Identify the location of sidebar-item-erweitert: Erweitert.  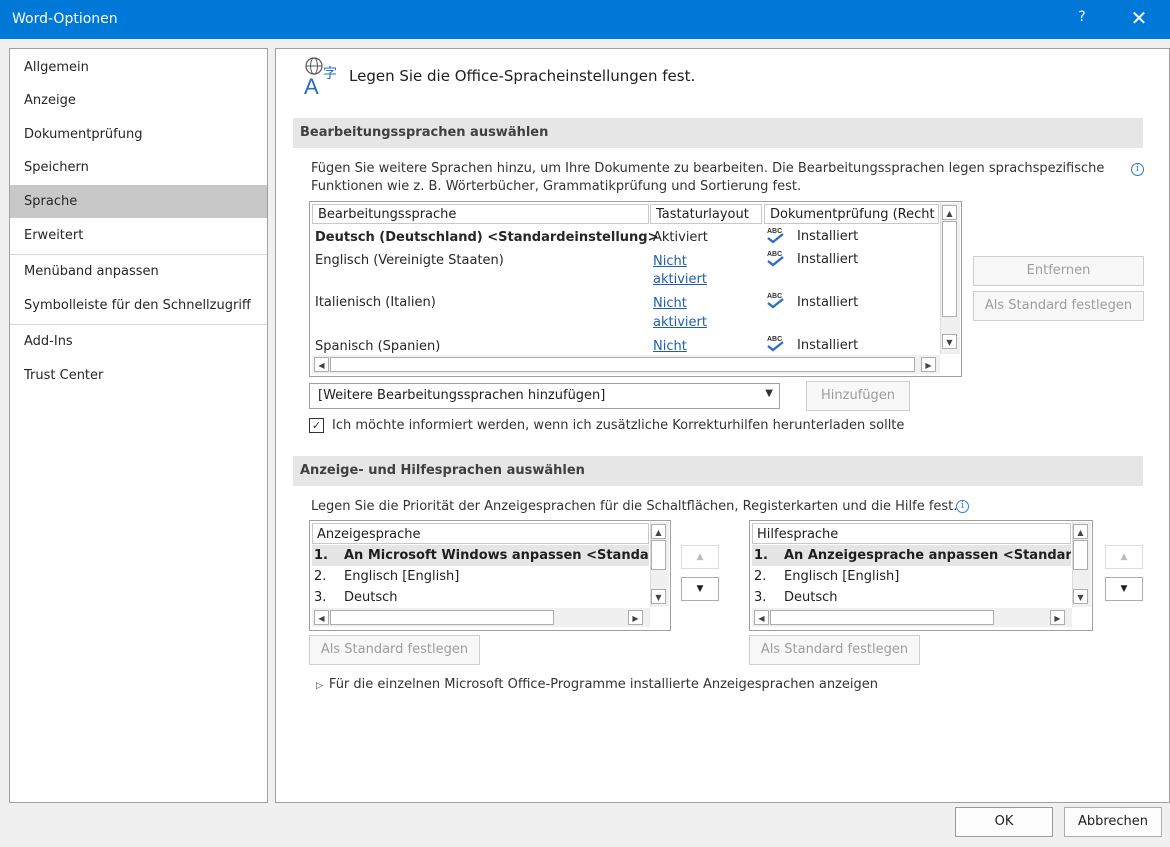
(138, 235).